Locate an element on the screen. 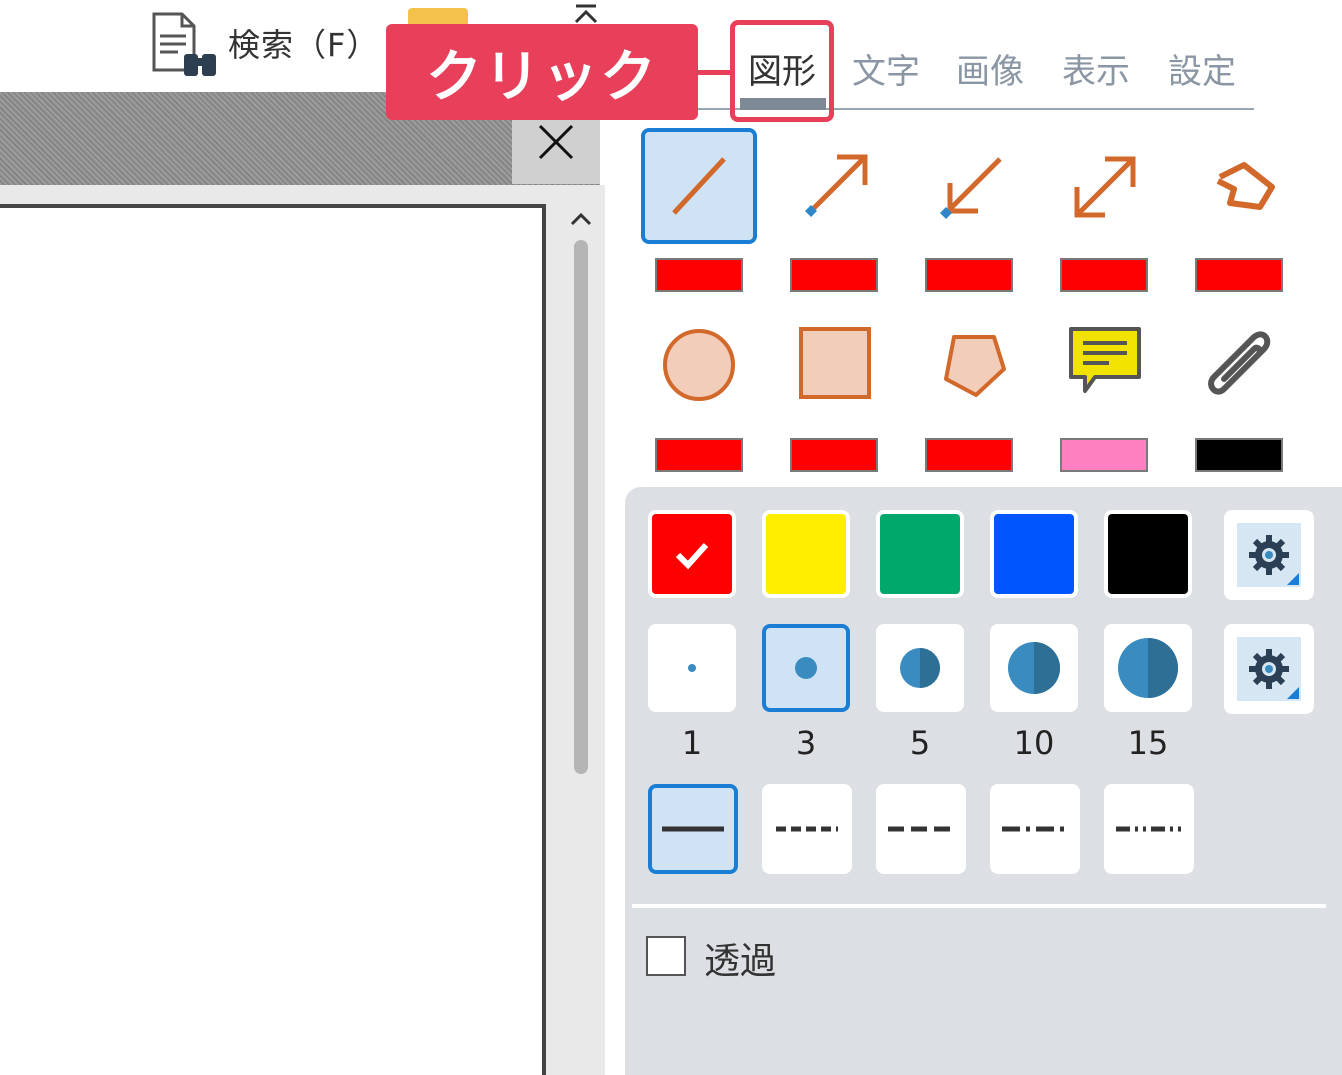  ellipse-icon is located at coordinates (699, 365).